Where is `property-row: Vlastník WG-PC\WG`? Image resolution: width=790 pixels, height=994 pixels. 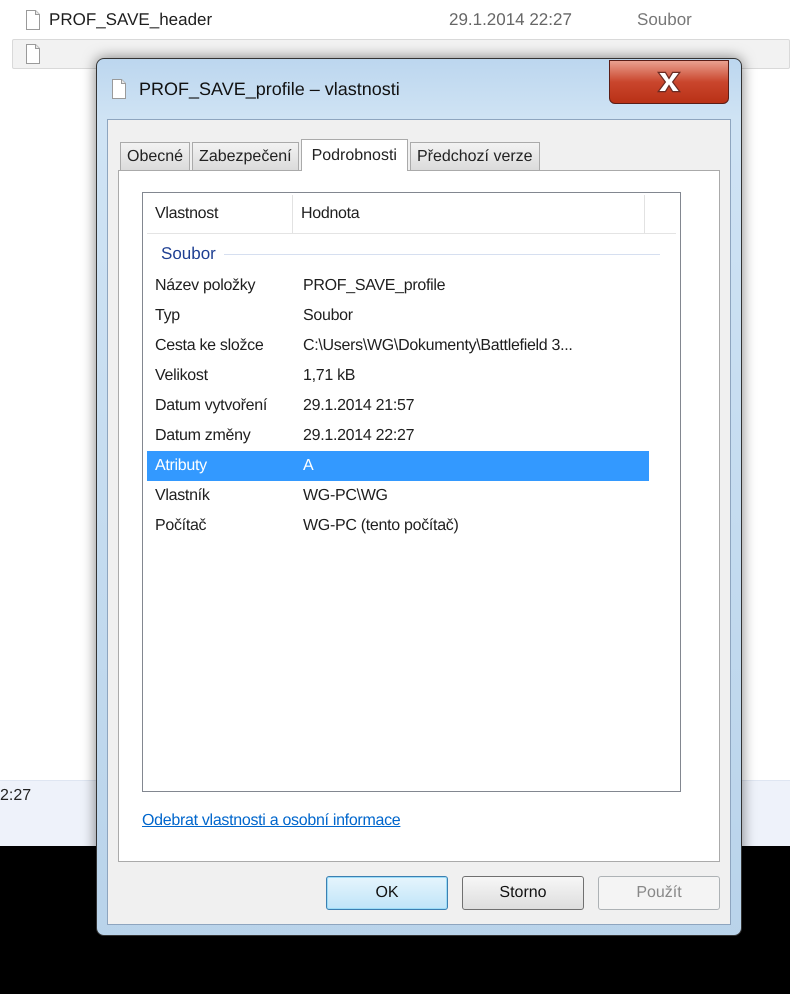 property-row: Vlastník WG-PC\WG is located at coordinates (411, 496).